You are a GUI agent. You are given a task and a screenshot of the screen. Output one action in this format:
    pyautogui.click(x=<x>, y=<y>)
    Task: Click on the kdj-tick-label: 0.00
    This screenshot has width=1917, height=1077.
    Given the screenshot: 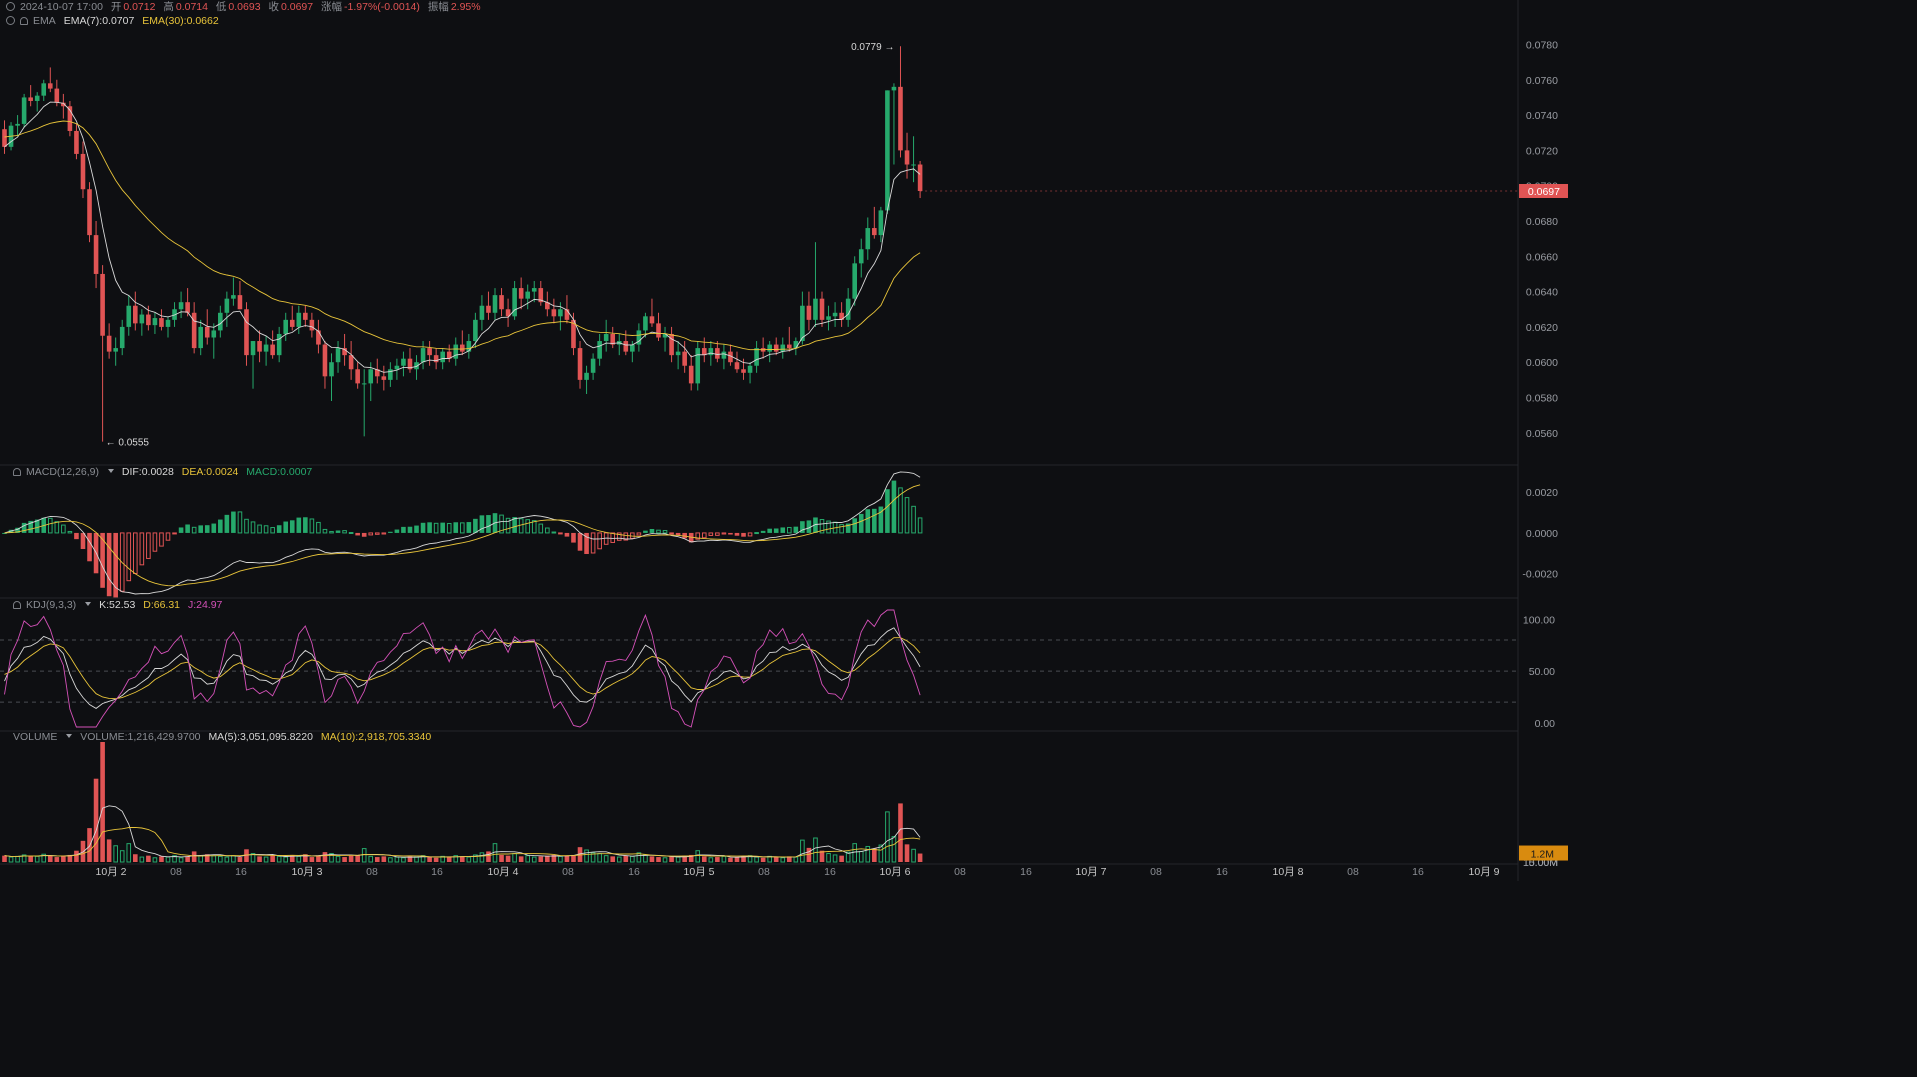 What is the action you would take?
    pyautogui.click(x=1545, y=724)
    